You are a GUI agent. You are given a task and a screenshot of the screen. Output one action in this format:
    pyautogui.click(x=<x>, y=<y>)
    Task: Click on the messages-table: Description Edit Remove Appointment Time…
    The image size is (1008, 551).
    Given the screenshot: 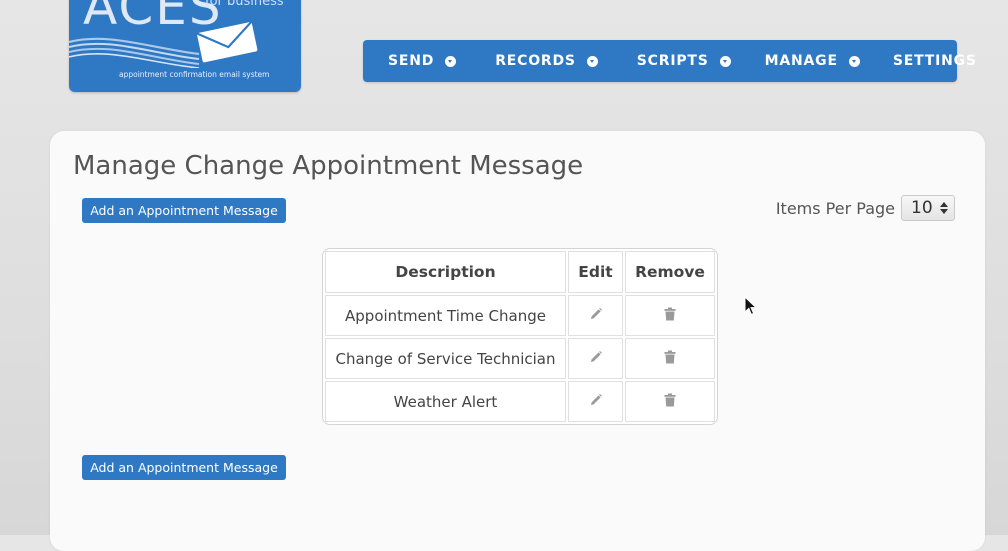 What is the action you would take?
    pyautogui.click(x=520, y=336)
    